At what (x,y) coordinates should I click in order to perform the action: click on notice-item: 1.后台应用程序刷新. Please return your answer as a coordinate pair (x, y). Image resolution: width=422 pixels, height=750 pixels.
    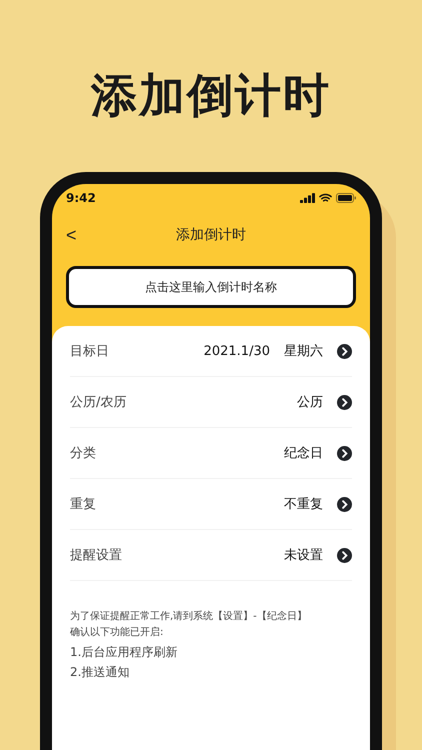
    Looking at the image, I should click on (124, 652).